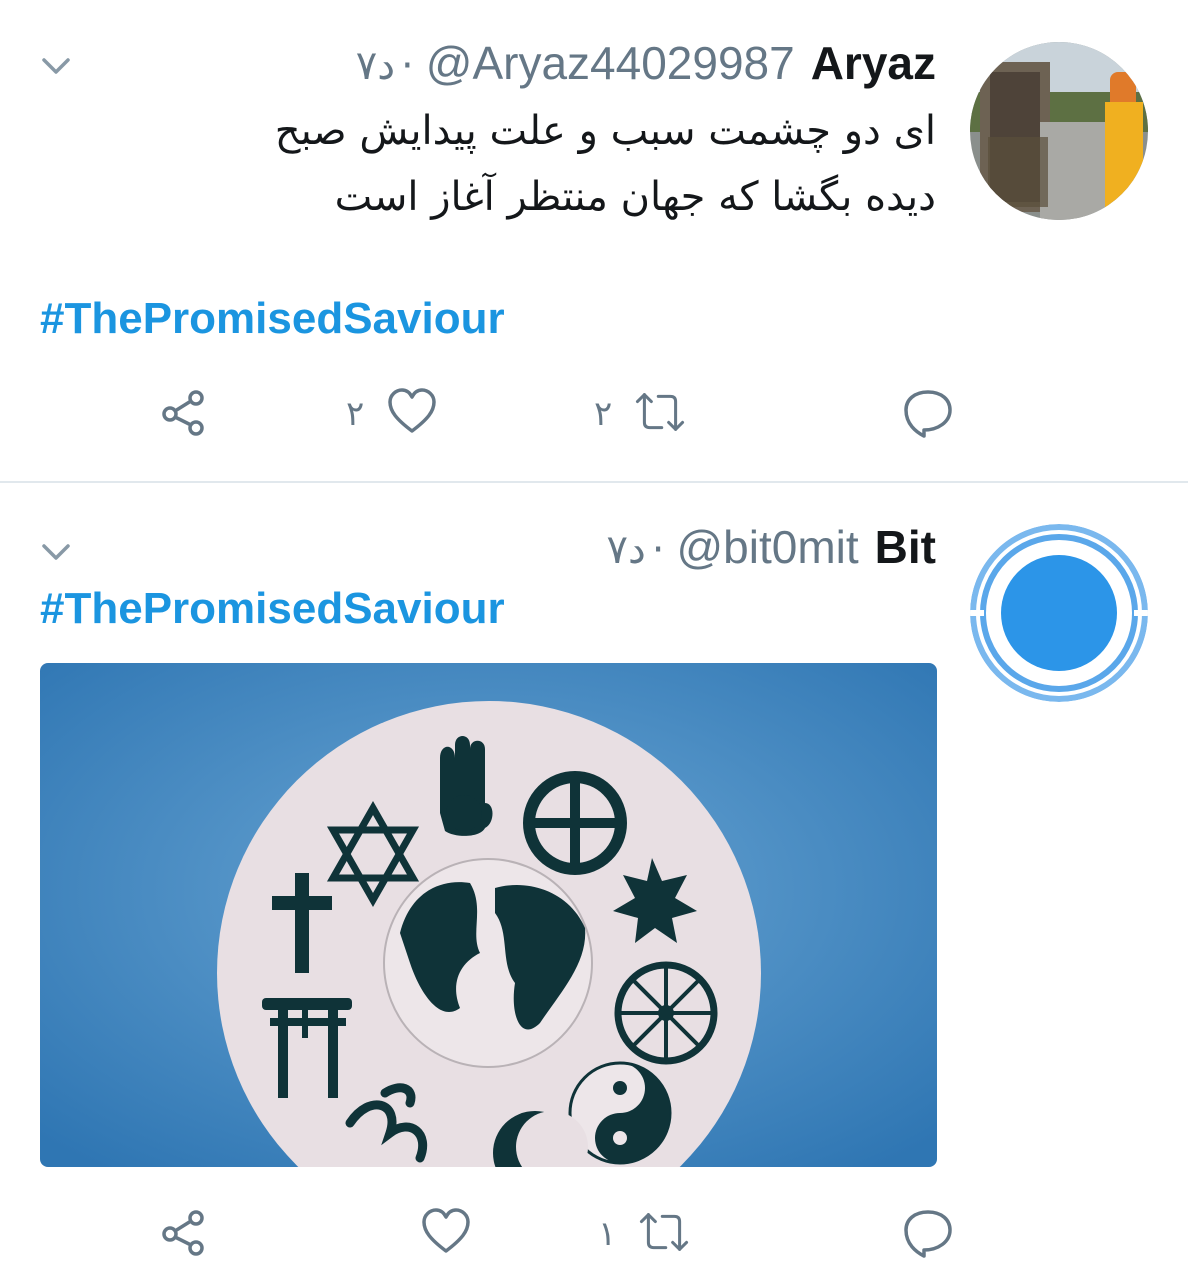 This screenshot has width=1188, height=1280. Describe the element at coordinates (767, 547) in the screenshot. I see `user-handle: @bit0mit` at that location.